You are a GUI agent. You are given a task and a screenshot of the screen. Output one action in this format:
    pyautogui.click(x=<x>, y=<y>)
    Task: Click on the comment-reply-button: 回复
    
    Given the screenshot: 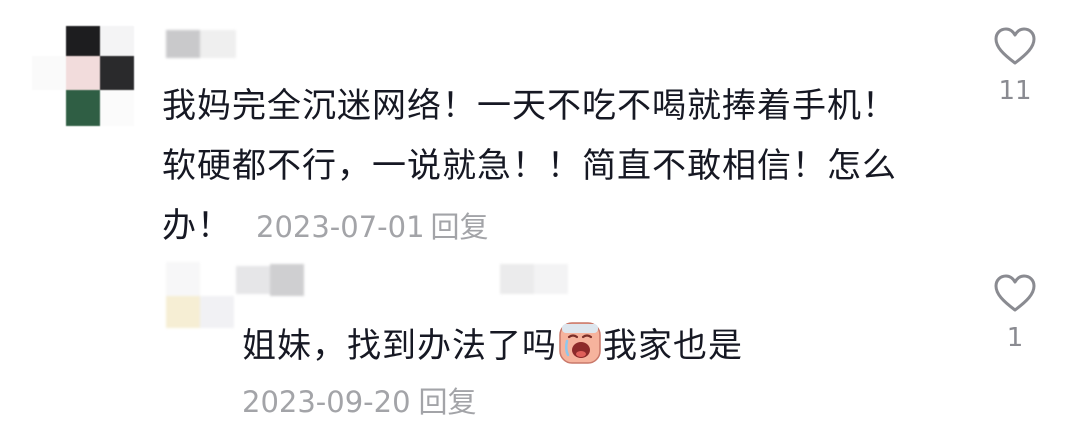 What is the action you would take?
    pyautogui.click(x=460, y=227)
    